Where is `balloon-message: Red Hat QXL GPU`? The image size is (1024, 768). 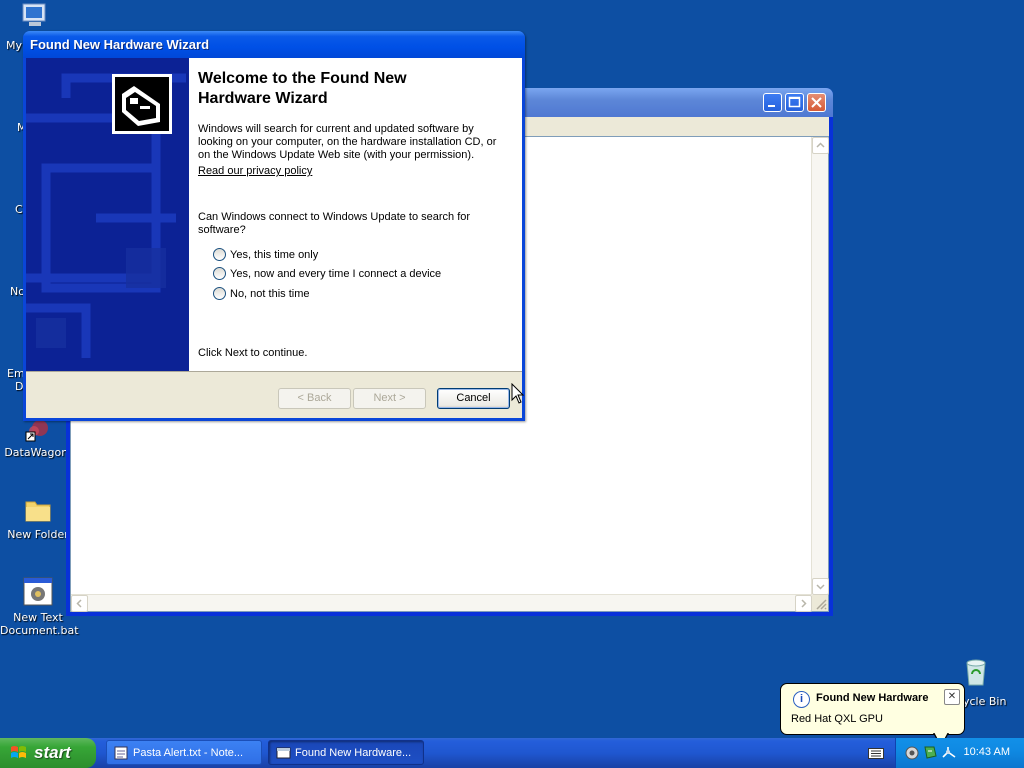 balloon-message: Red Hat QXL GPU is located at coordinates (837, 719).